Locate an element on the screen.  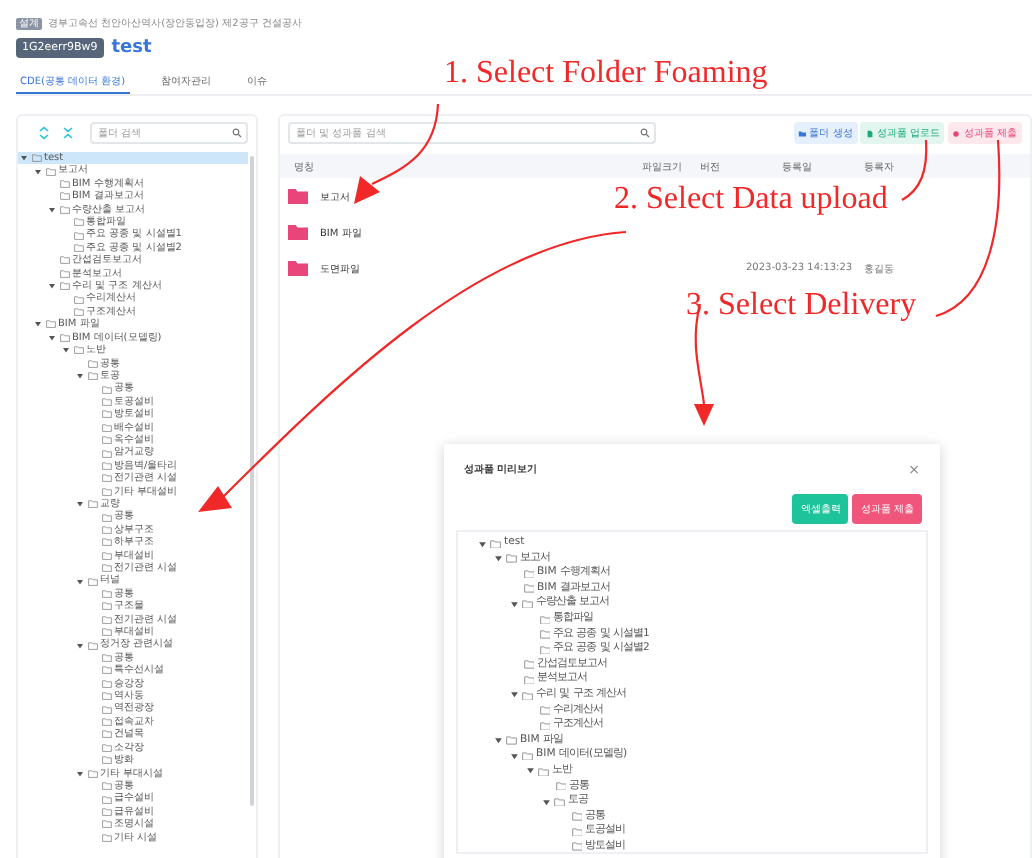
leader-line is located at coordinates (914, 170).